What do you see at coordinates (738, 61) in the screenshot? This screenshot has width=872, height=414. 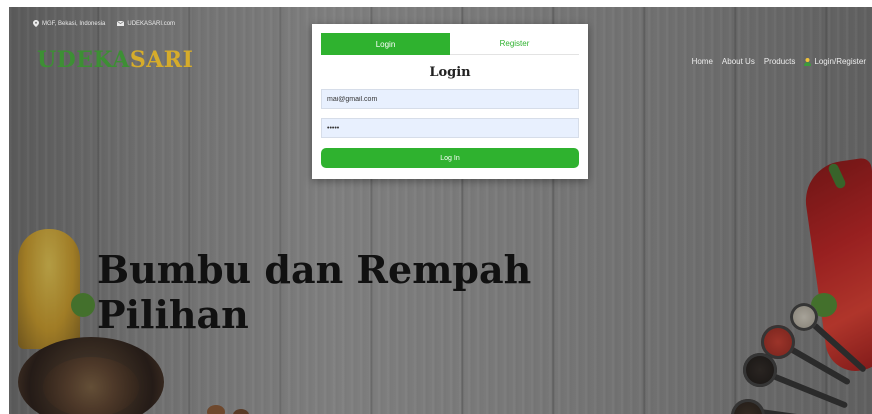 I see `nav-about-us: About Us` at bounding box center [738, 61].